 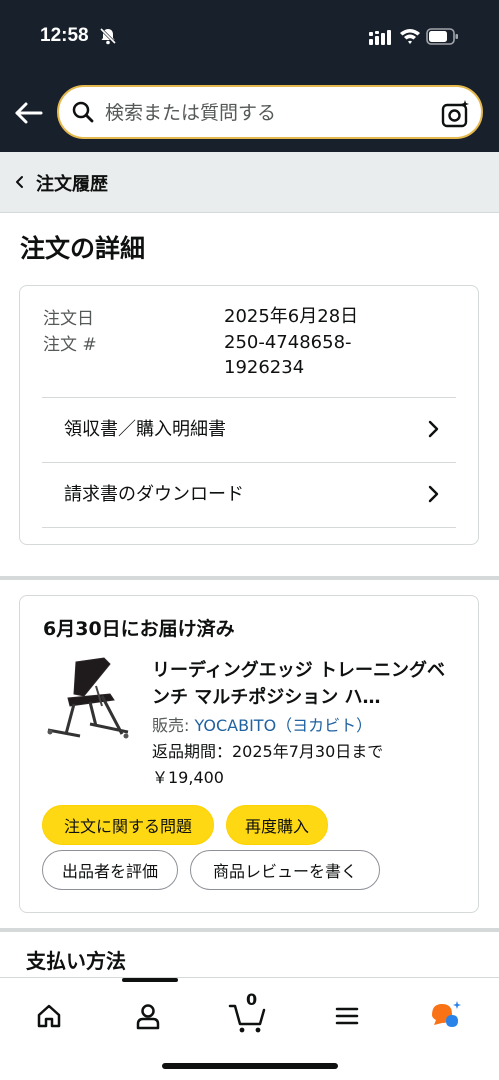 I want to click on breadcrumb: 注文履歴, so click(x=249, y=182).